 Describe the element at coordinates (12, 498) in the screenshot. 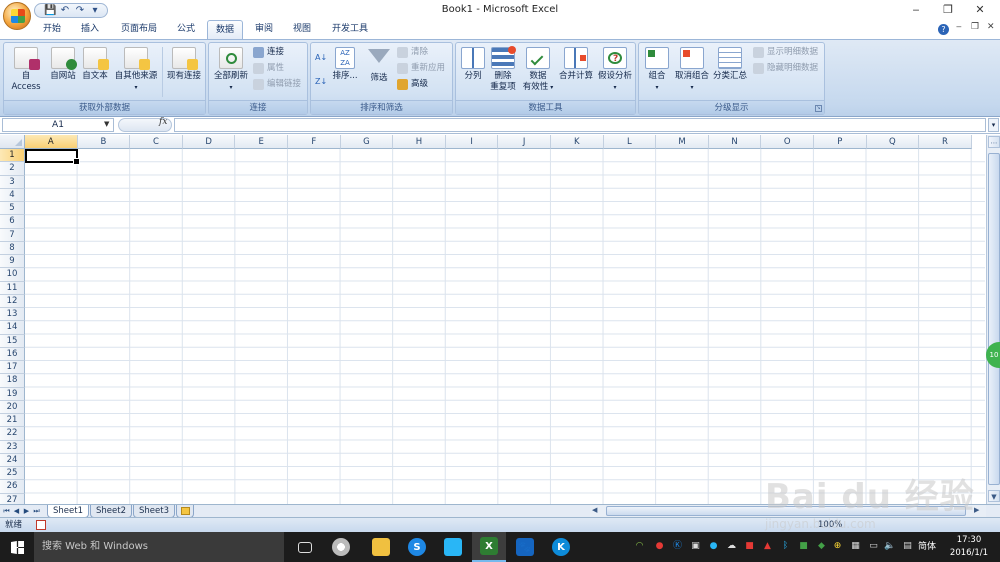

I see `row-header: 27` at that location.